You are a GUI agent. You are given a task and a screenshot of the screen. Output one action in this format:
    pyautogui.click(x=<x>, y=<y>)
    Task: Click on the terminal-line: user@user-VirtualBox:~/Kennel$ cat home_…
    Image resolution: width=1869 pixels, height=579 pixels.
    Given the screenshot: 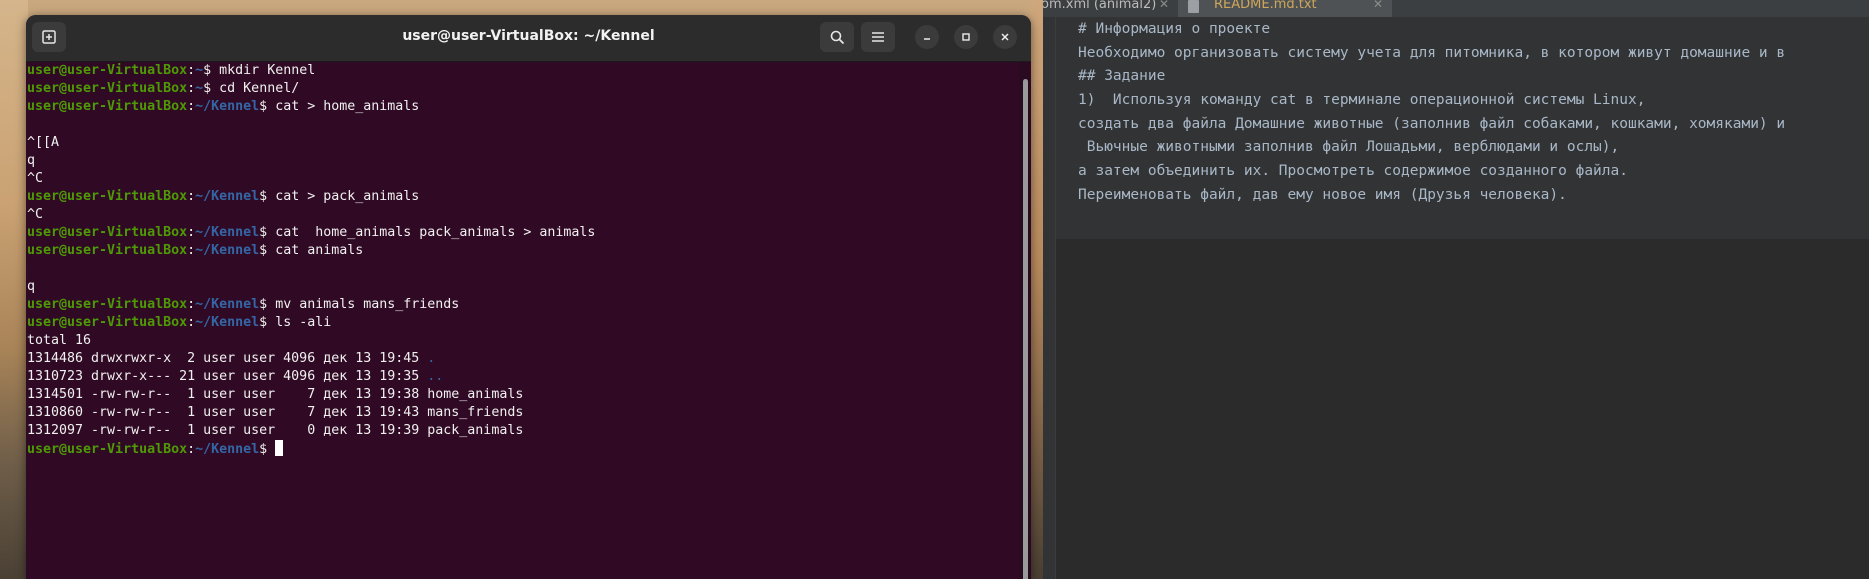 What is the action you would take?
    pyautogui.click(x=523, y=233)
    